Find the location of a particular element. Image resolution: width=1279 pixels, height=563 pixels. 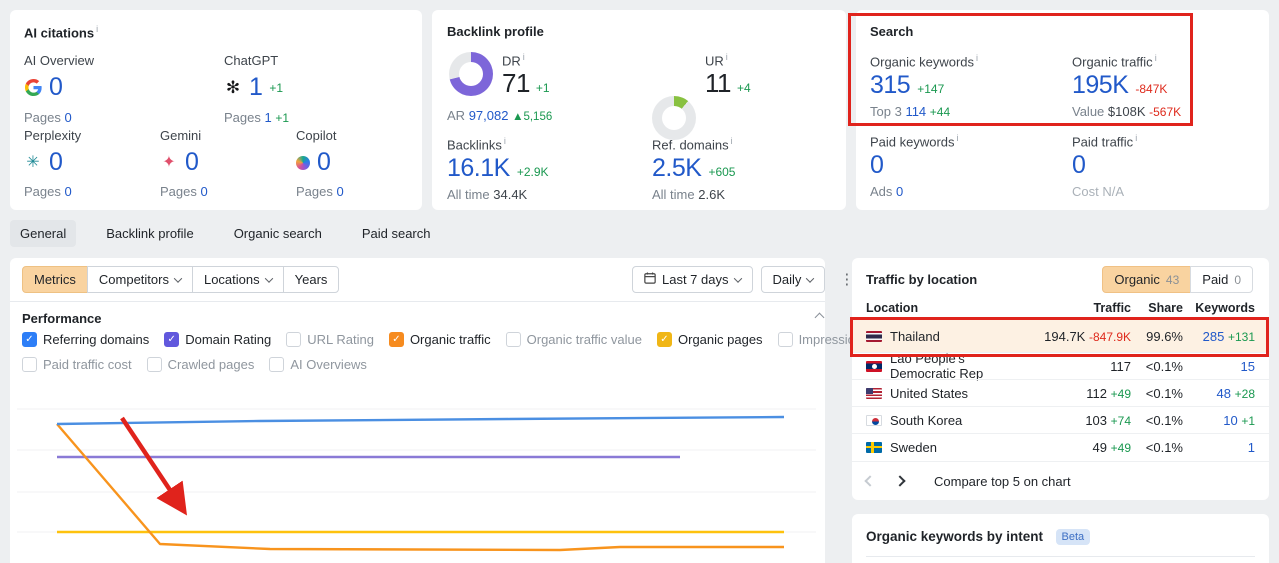

gemini-pages: 0 is located at coordinates (204, 191).